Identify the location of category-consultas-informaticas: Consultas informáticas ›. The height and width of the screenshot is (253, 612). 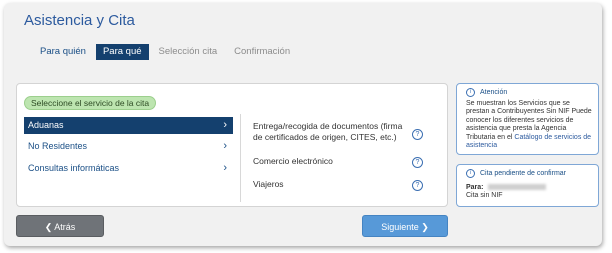
(128, 168).